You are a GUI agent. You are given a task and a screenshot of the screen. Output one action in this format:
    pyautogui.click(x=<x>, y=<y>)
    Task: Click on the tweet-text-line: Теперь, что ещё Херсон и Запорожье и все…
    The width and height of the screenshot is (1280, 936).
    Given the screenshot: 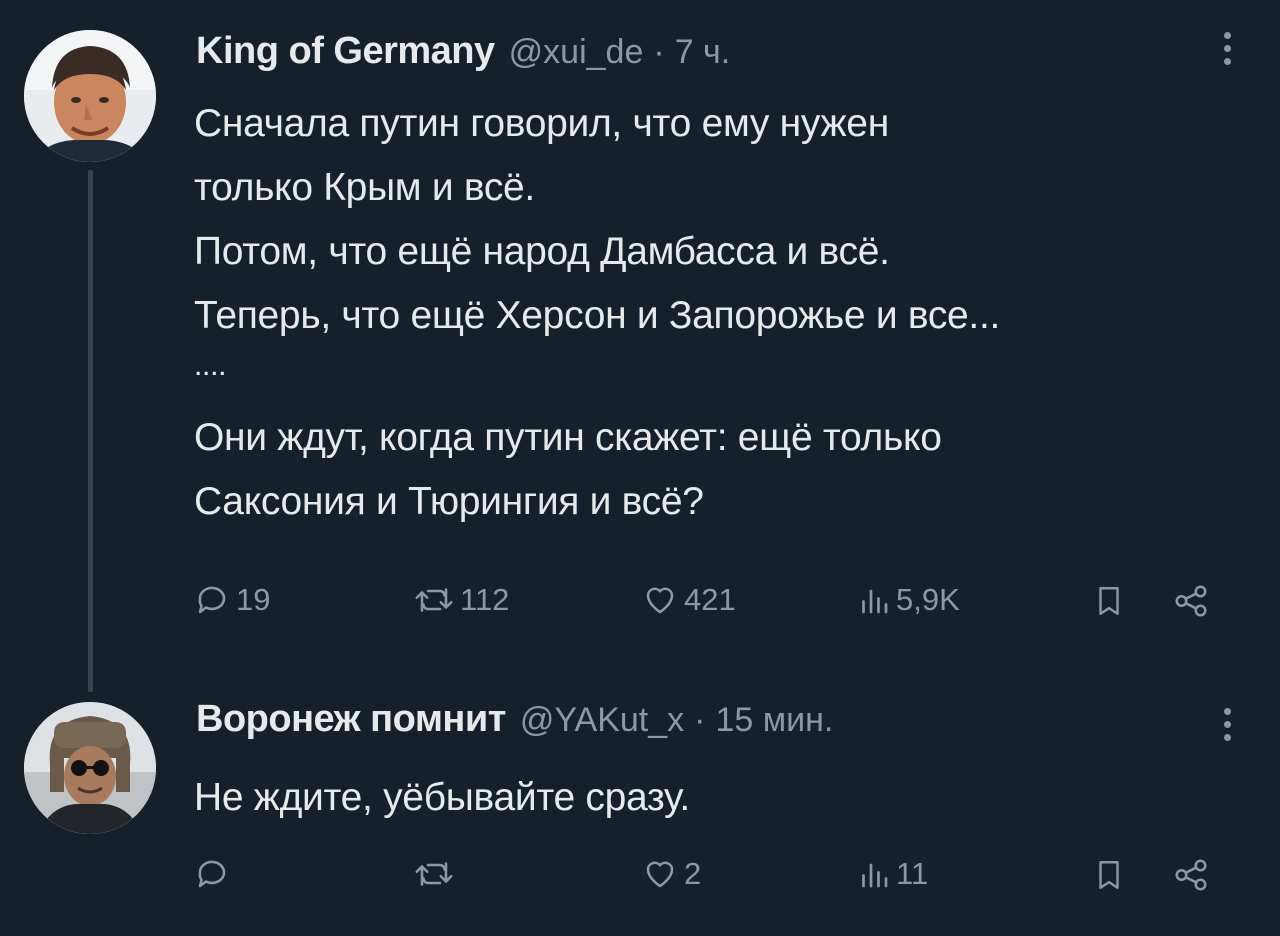 What is the action you would take?
    pyautogui.click(x=597, y=315)
    